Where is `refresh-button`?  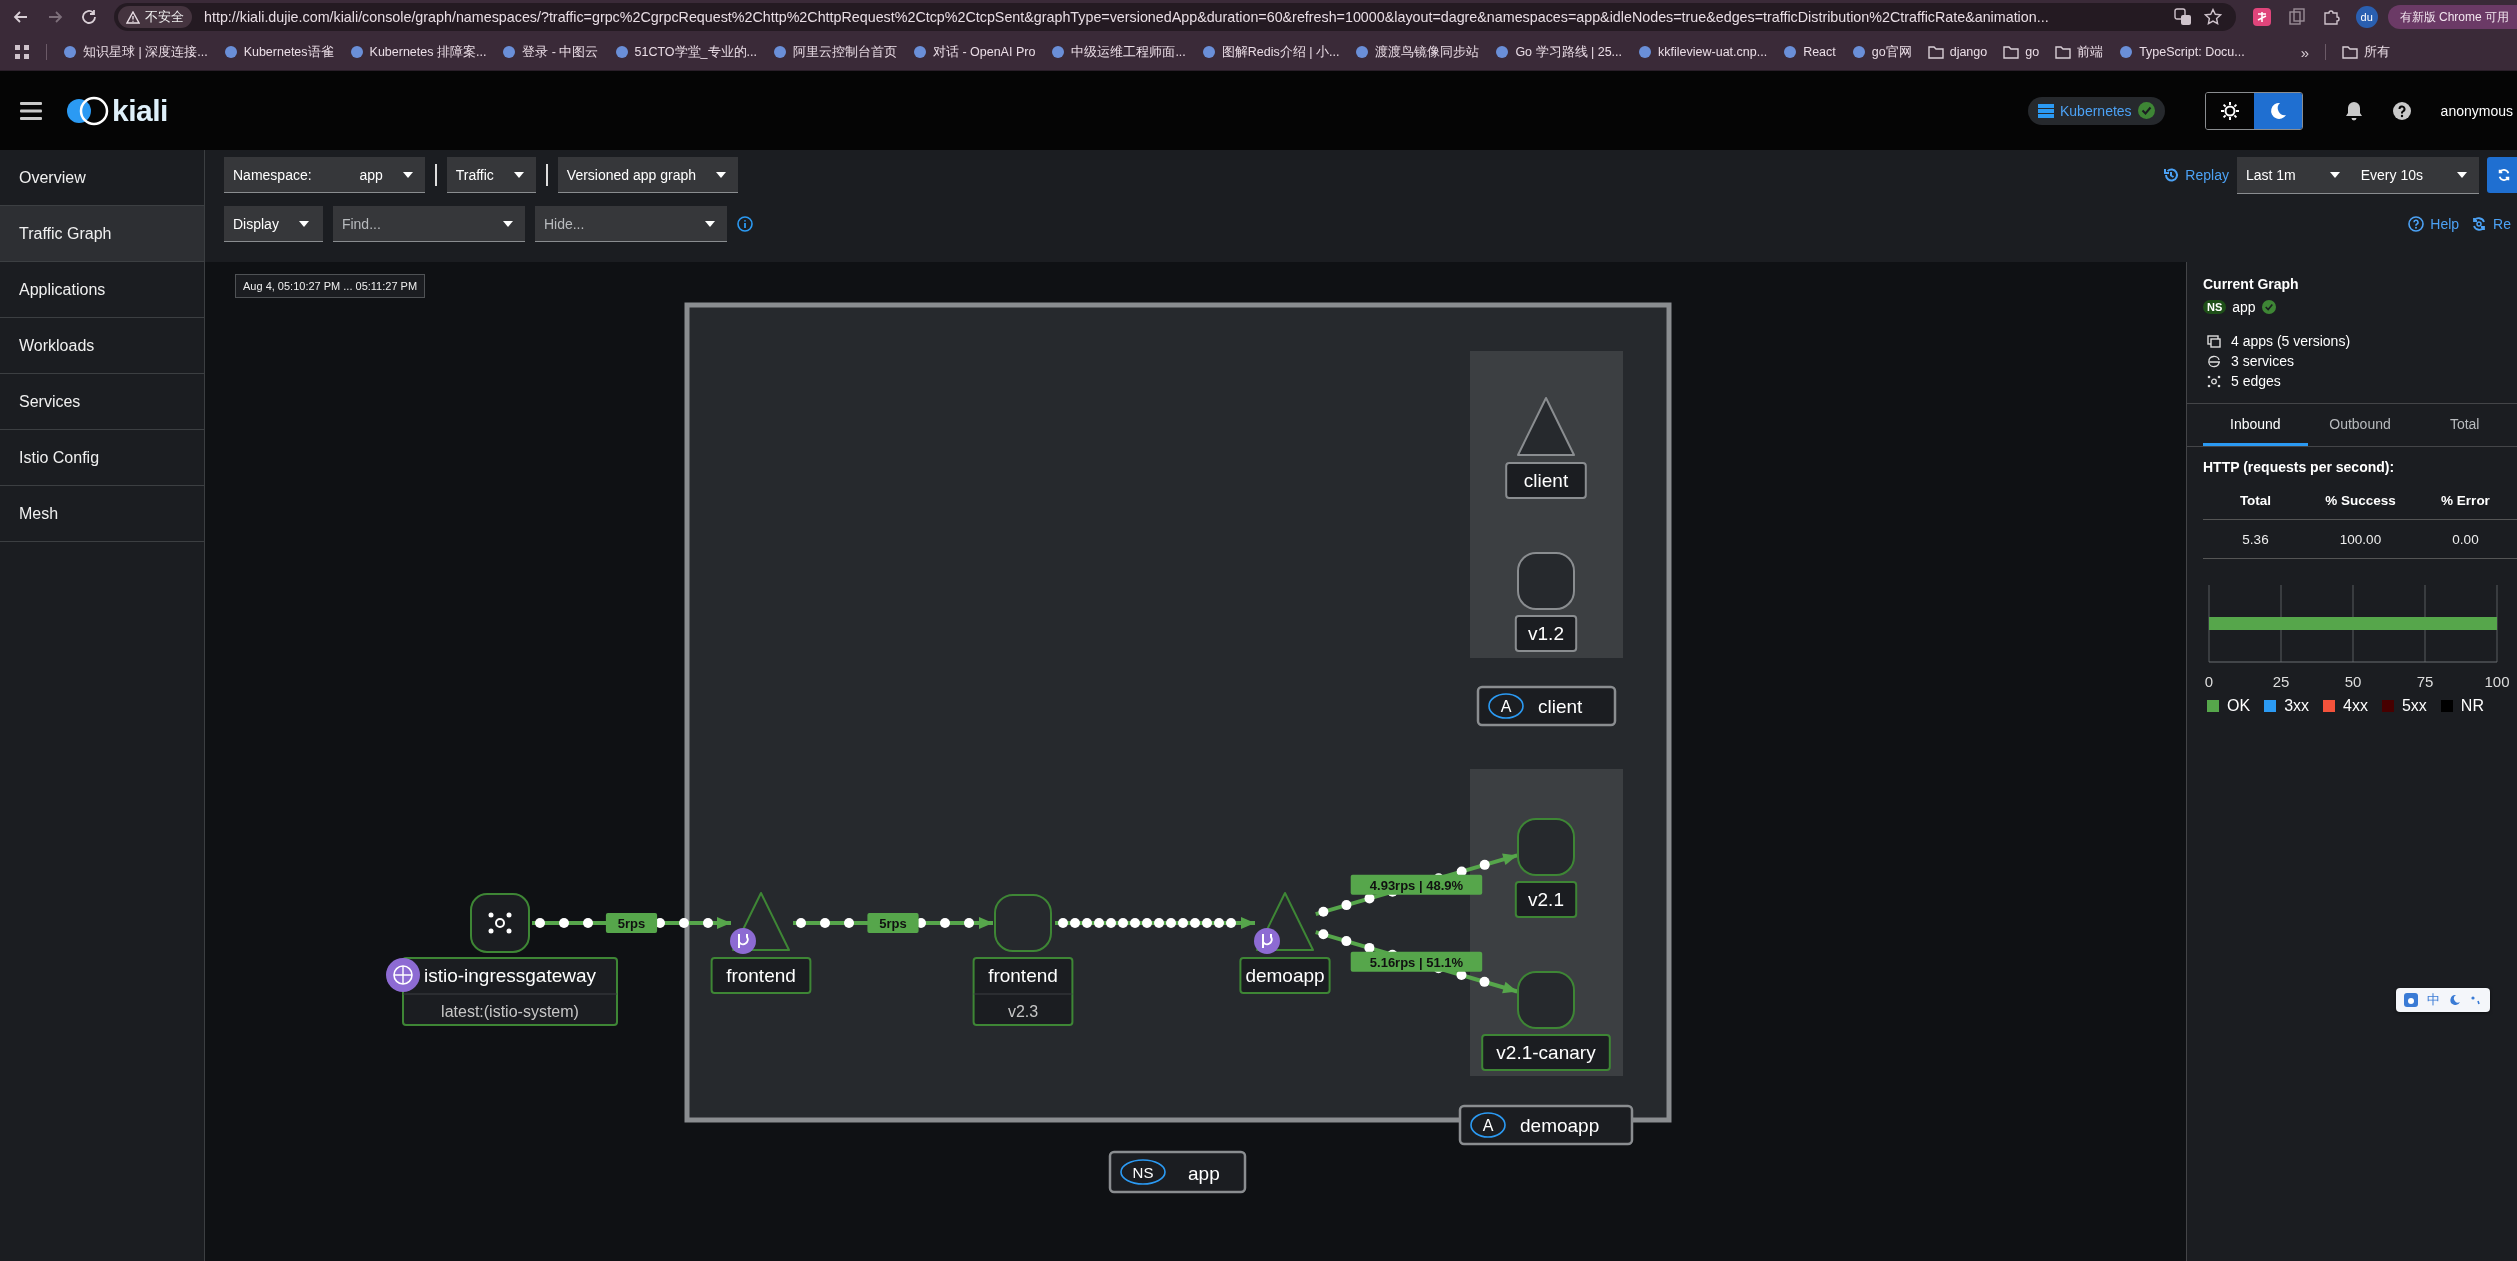
refresh-button is located at coordinates (2502, 175).